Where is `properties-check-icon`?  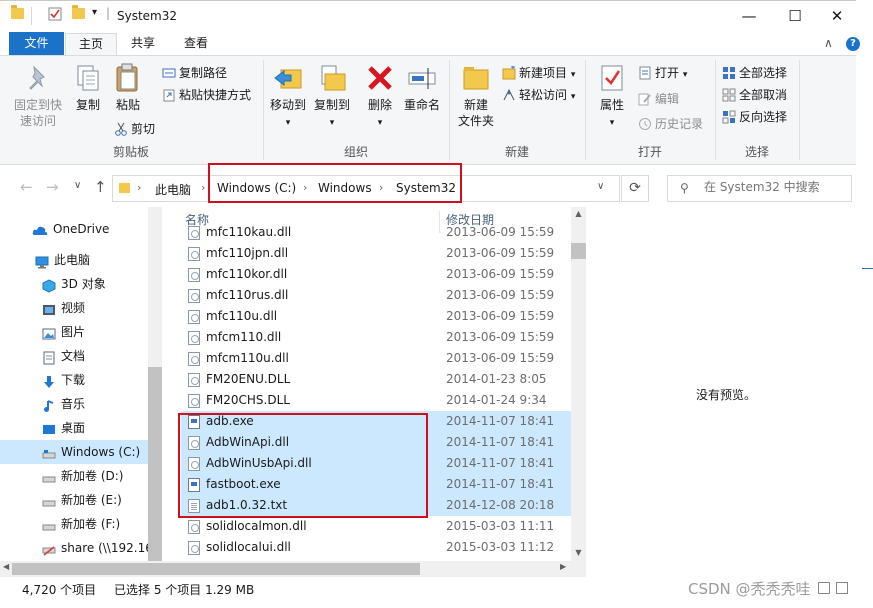 properties-check-icon is located at coordinates (55, 15).